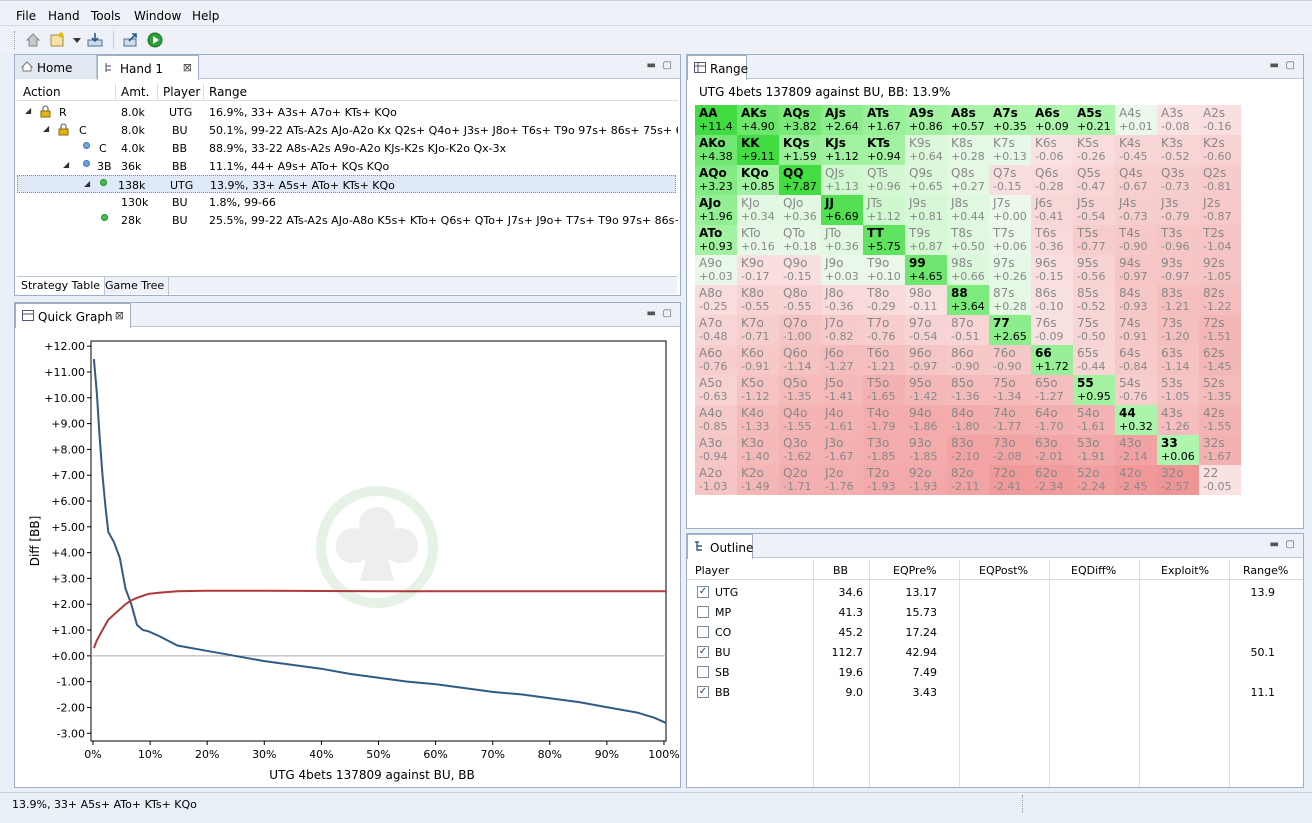  Describe the element at coordinates (1052, 180) in the screenshot. I see `range-cell-Q6s: Q6s -0.28` at that location.